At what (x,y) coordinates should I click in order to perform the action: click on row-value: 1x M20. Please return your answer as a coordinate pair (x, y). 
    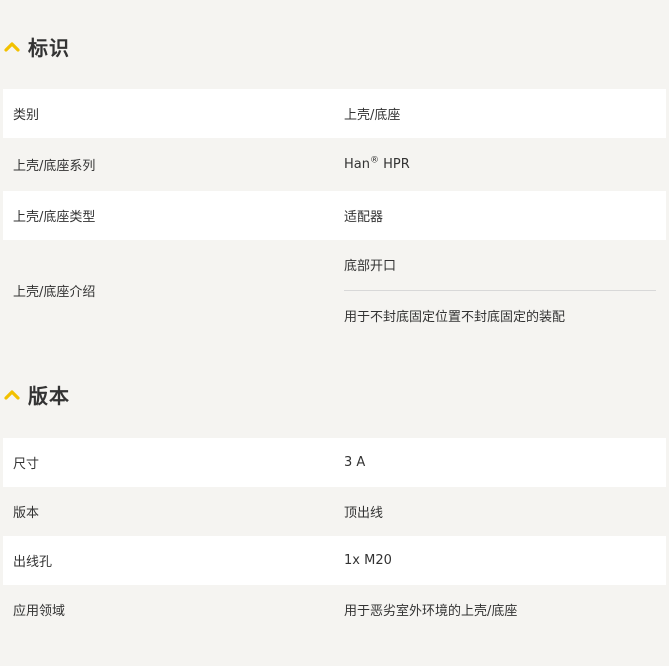
    Looking at the image, I should click on (368, 560).